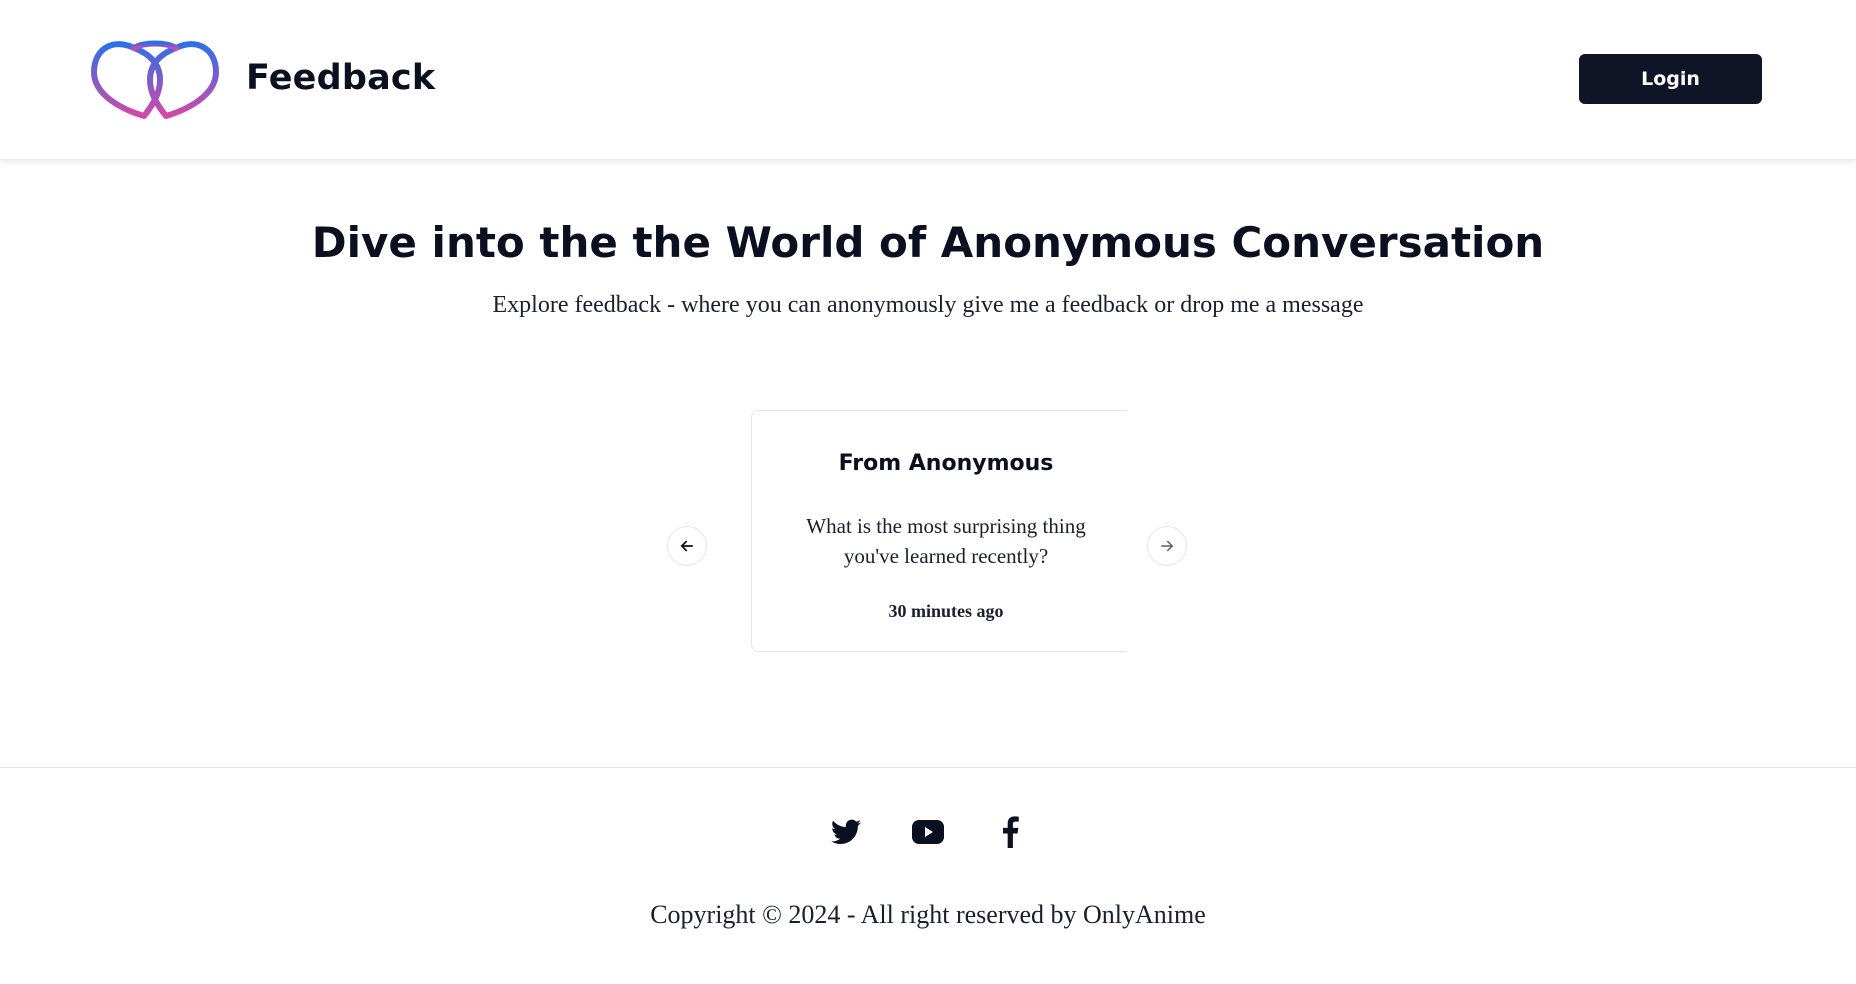 The image size is (1856, 984). What do you see at coordinates (1670, 79) in the screenshot?
I see `login-button: Login` at bounding box center [1670, 79].